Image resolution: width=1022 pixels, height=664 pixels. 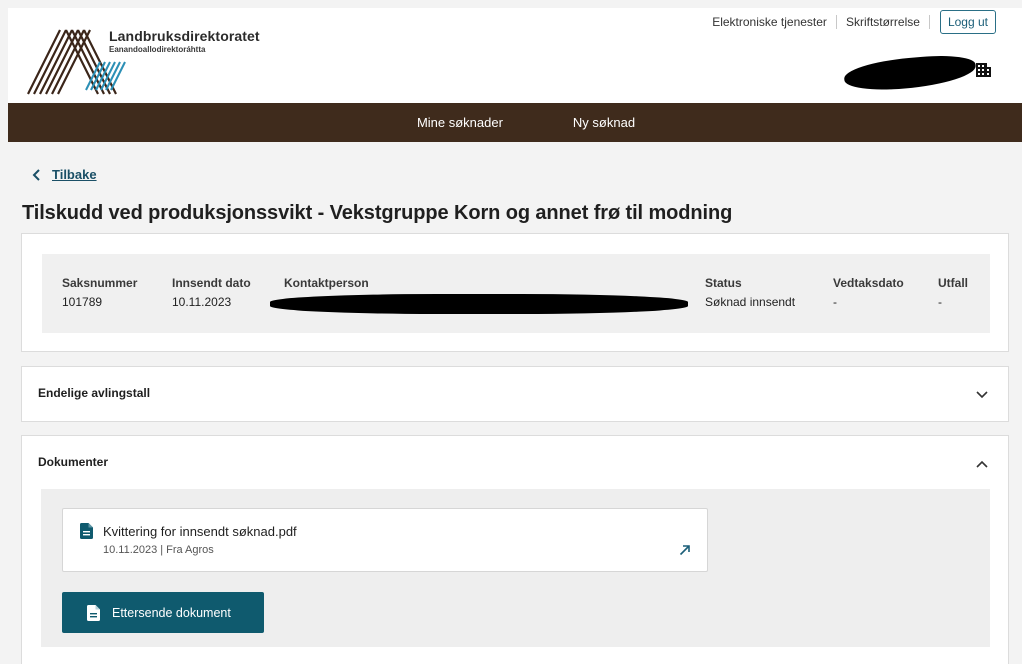 What do you see at coordinates (910, 73) in the screenshot?
I see `redacted-username` at bounding box center [910, 73].